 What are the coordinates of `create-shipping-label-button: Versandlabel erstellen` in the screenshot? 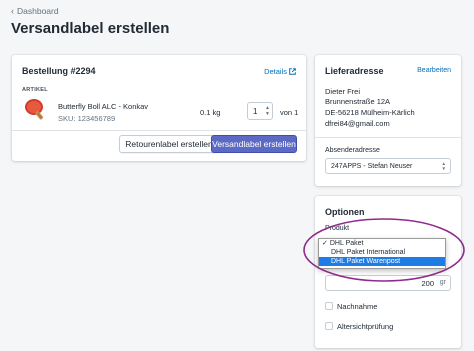 It's located at (254, 144).